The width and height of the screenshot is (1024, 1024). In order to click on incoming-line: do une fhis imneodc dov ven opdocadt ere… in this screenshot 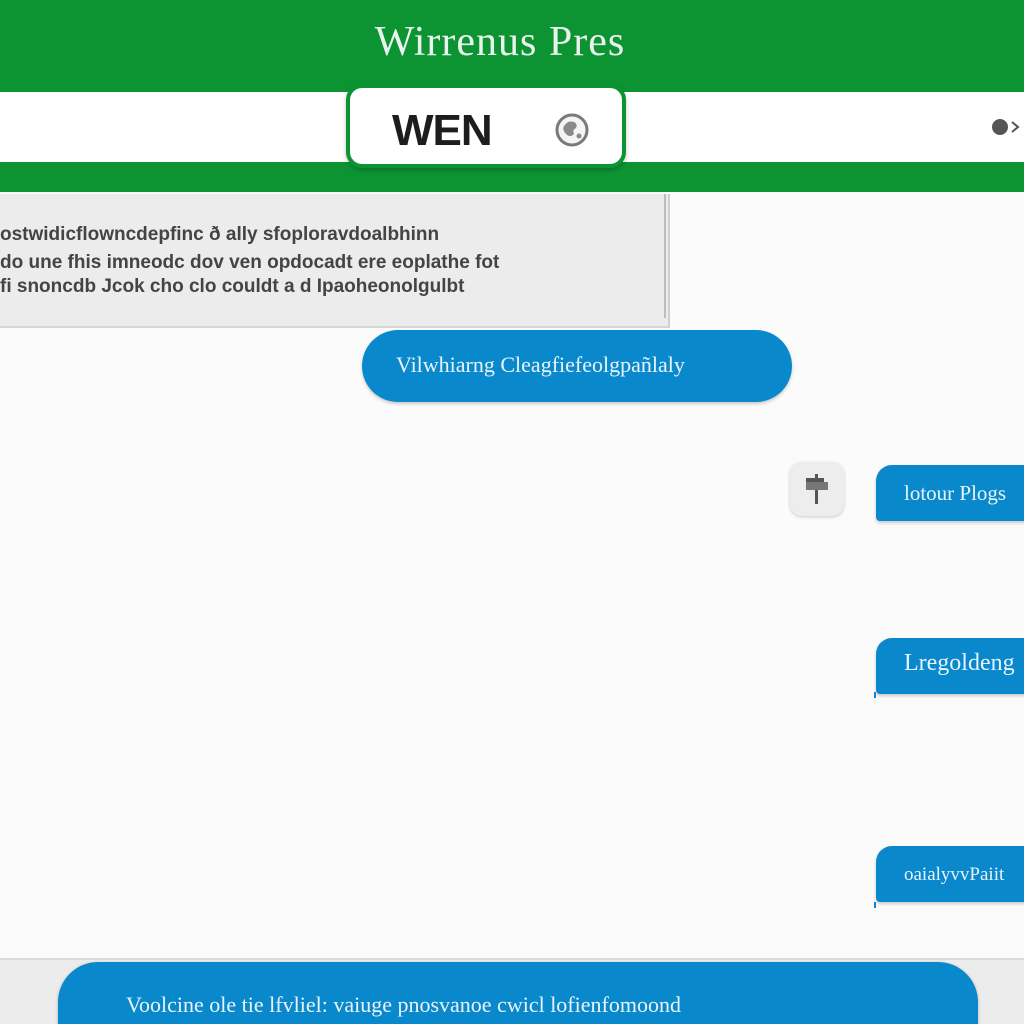, I will do `click(250, 262)`.